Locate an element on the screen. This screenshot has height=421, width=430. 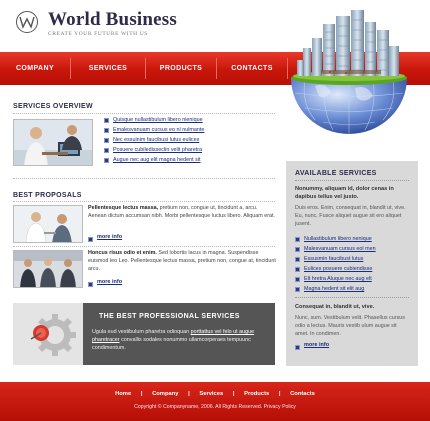
list-link: Nec essuinim faucibusi lutus eulices is located at coordinates (156, 140).